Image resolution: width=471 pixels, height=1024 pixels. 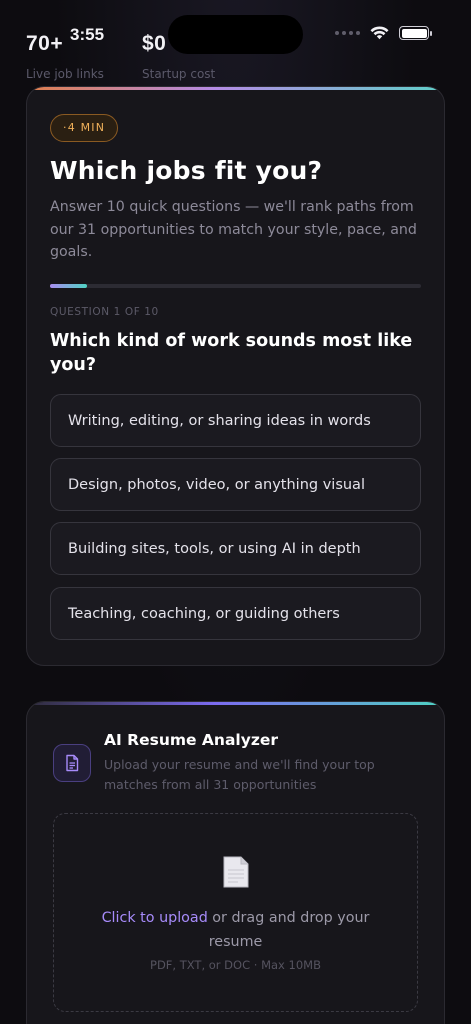 What do you see at coordinates (235, 286) in the screenshot?
I see `quiz-progress-bar` at bounding box center [235, 286].